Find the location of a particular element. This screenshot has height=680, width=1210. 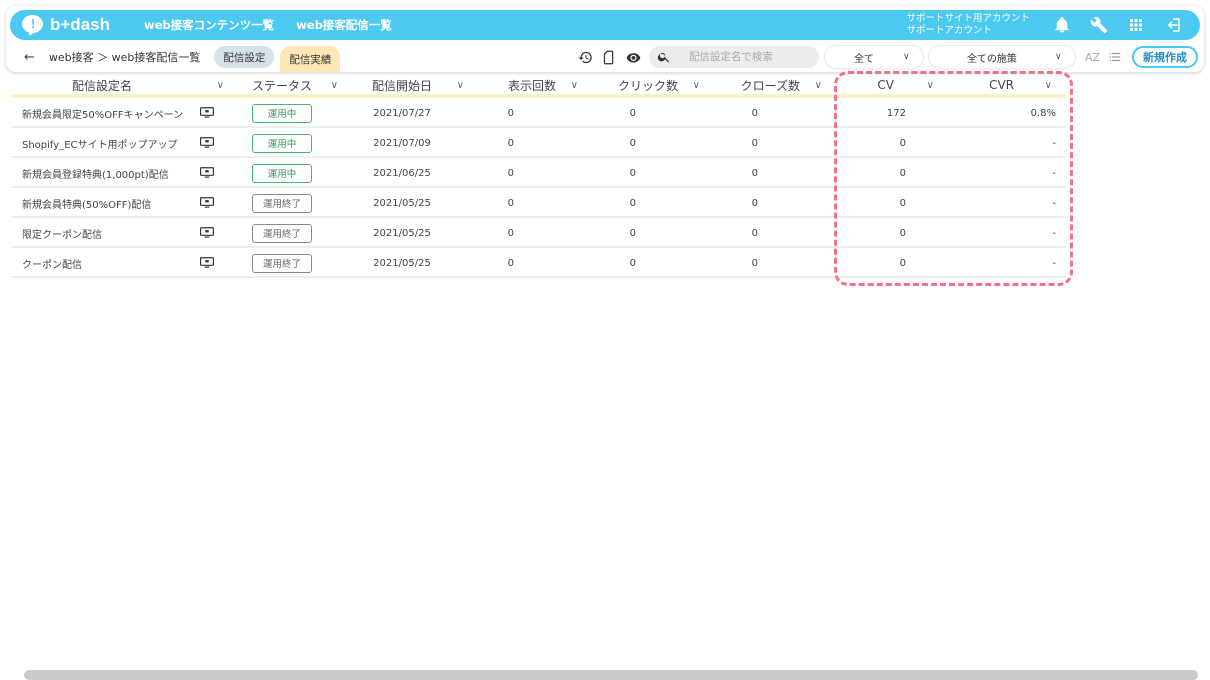

col-name-header: 配信設定名 ∨ is located at coordinates (118, 85).